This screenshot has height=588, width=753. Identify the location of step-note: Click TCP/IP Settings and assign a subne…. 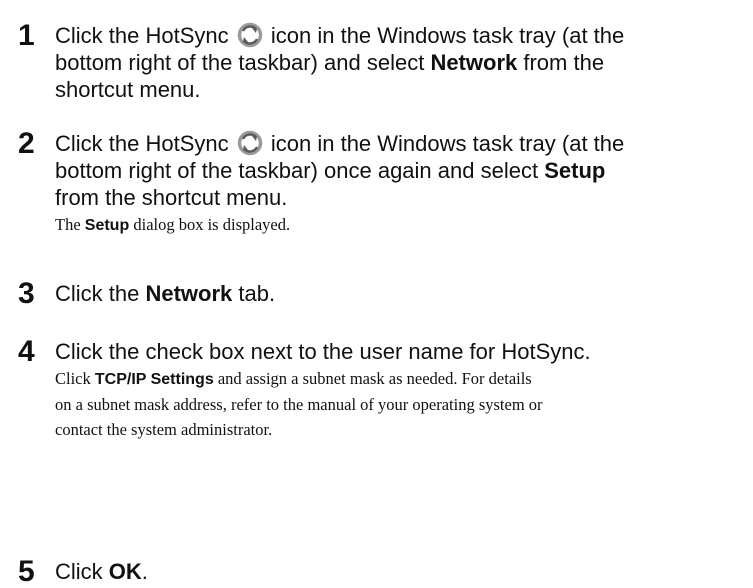
(299, 404).